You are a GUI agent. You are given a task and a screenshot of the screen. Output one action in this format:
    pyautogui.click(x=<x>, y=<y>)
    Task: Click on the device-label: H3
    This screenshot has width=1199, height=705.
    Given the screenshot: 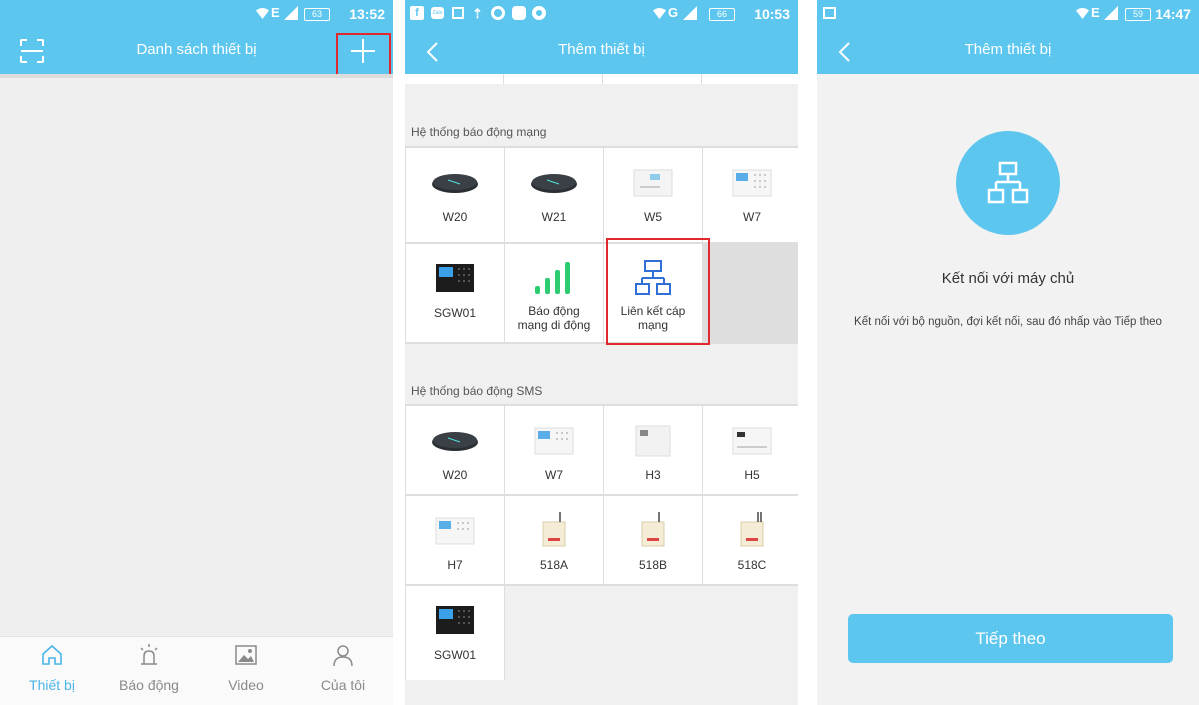 What is the action you would take?
    pyautogui.click(x=653, y=475)
    